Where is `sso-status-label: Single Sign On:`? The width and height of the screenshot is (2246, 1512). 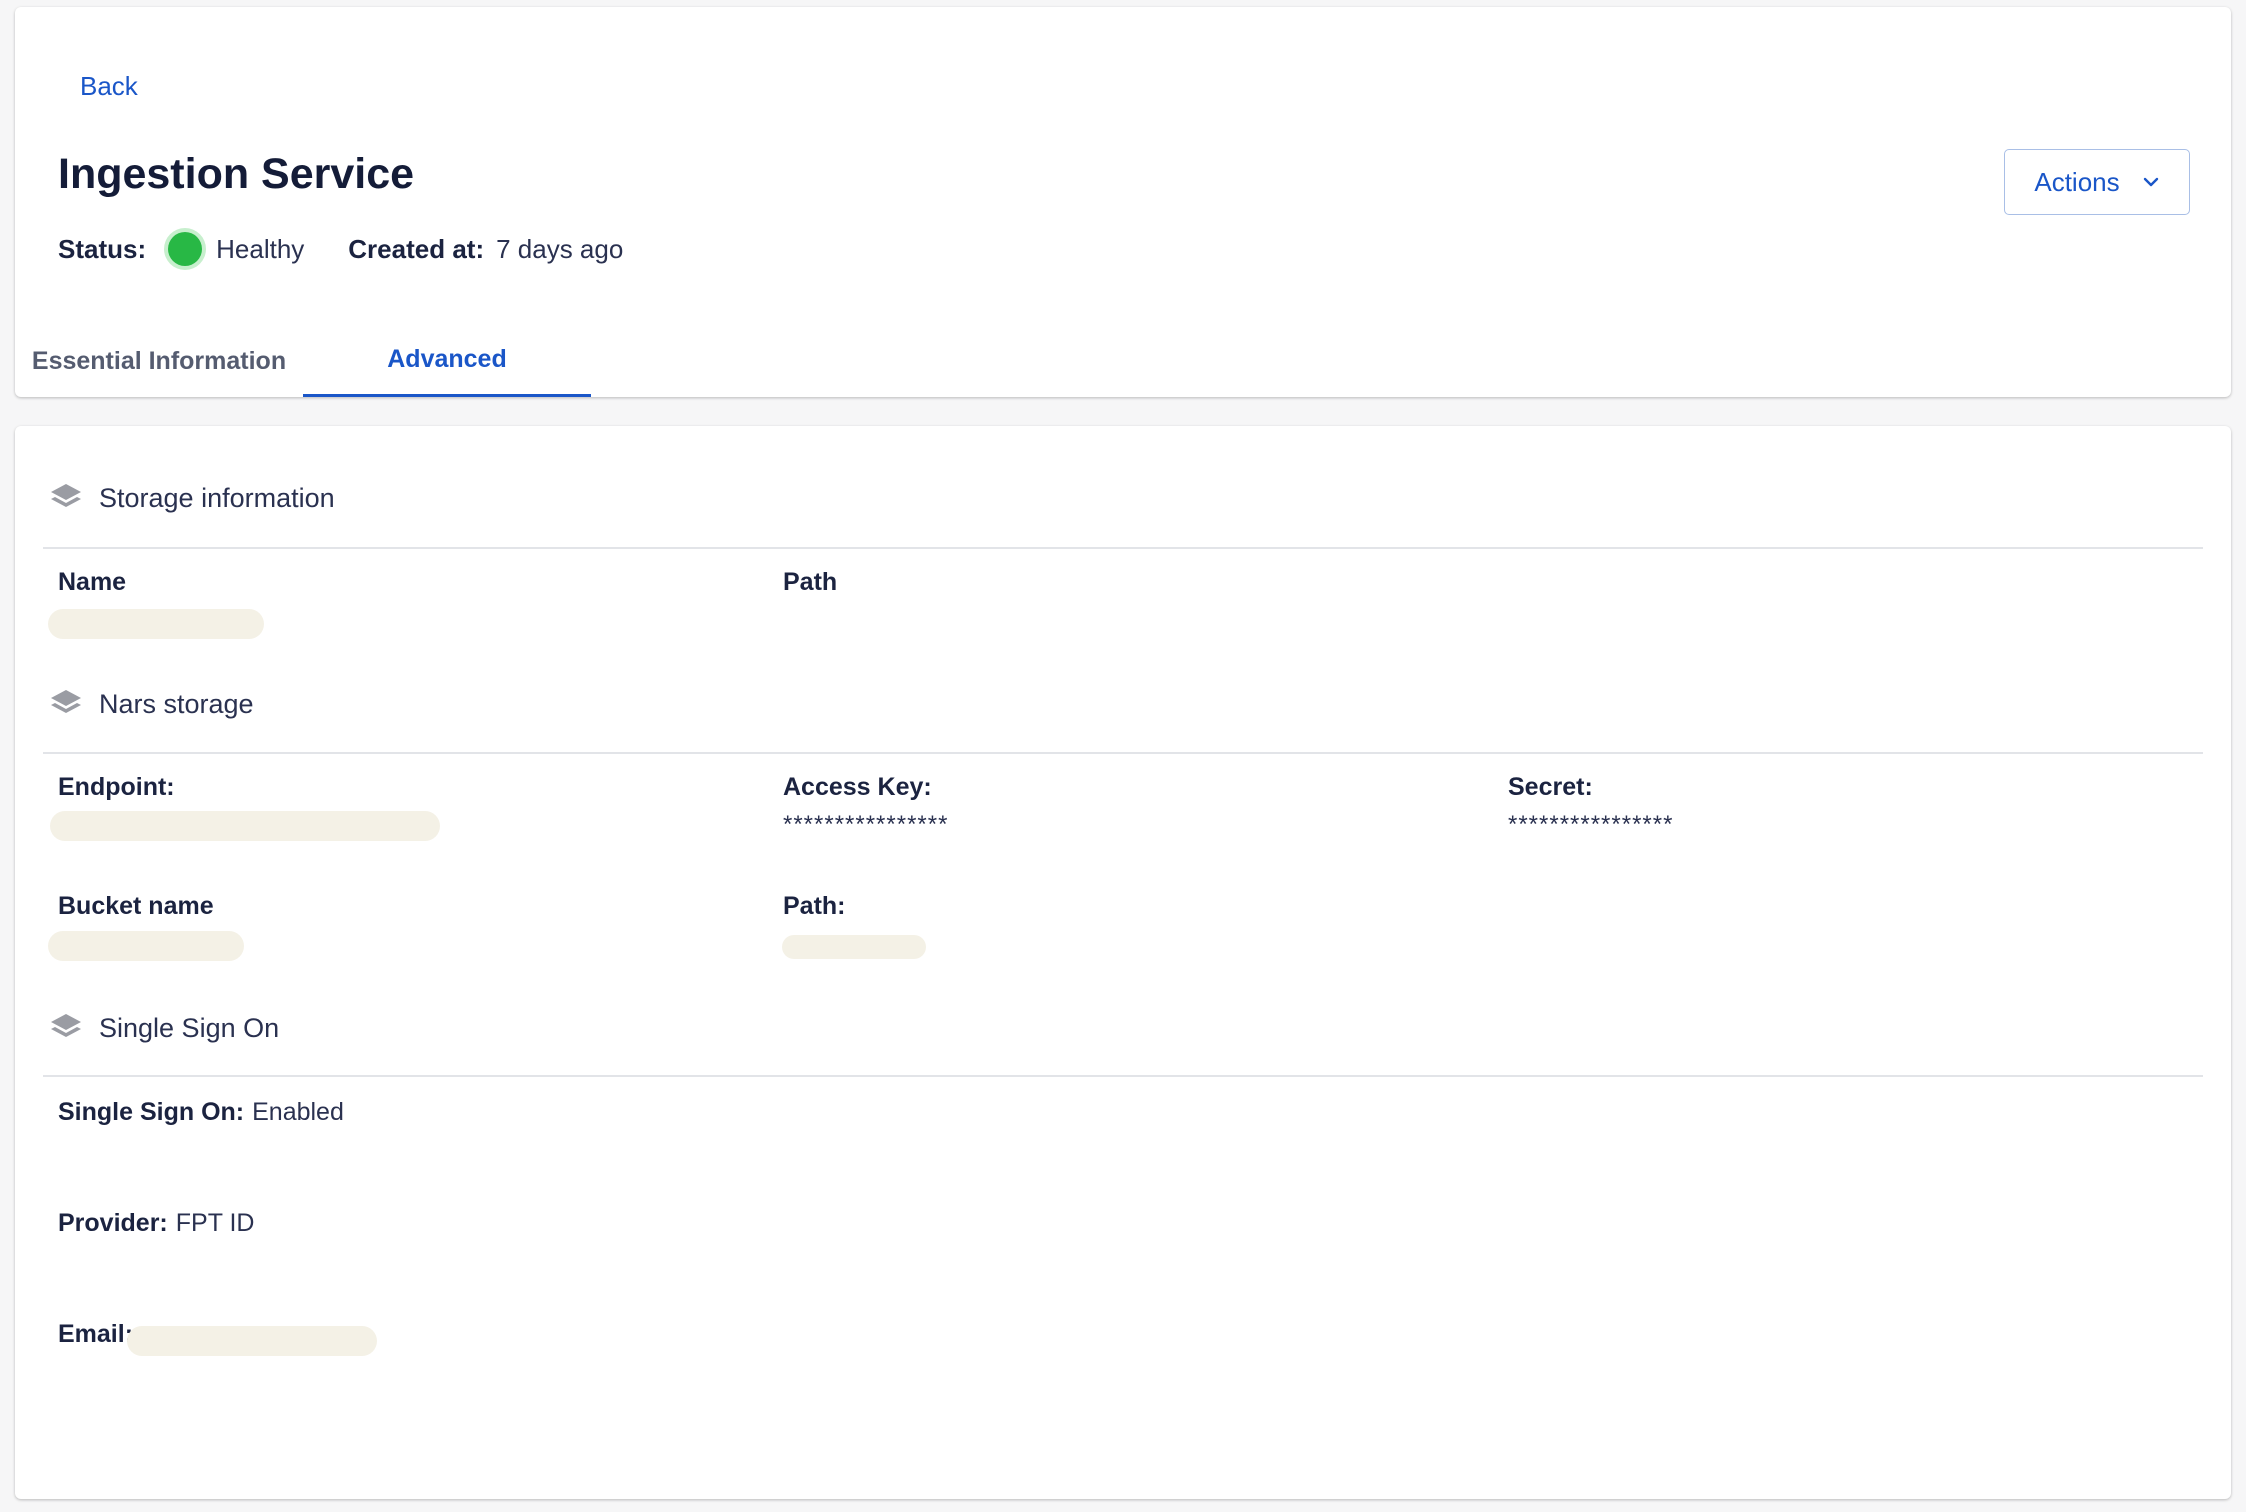 sso-status-label: Single Sign On: is located at coordinates (151, 1112).